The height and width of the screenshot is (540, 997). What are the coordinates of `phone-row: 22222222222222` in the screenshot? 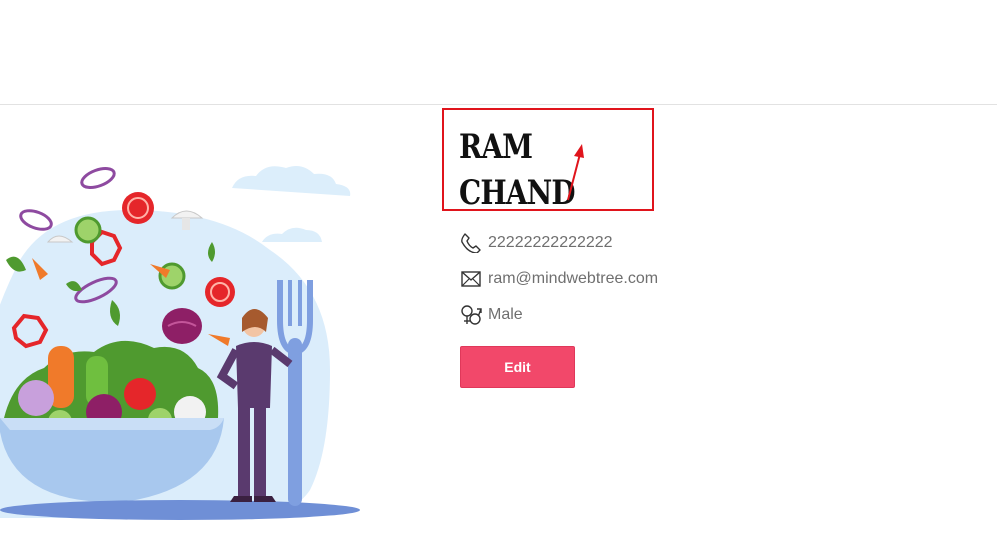 It's located at (536, 243).